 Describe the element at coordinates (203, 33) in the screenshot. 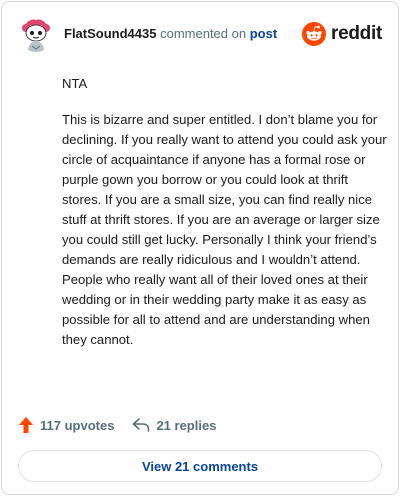

I see `commented-on-text: commented on` at that location.